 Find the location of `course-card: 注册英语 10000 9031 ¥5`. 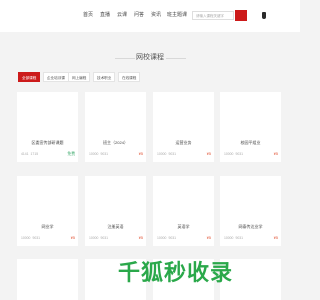

course-card: 注册英语 10000 9031 ¥5 is located at coordinates (115, 211).